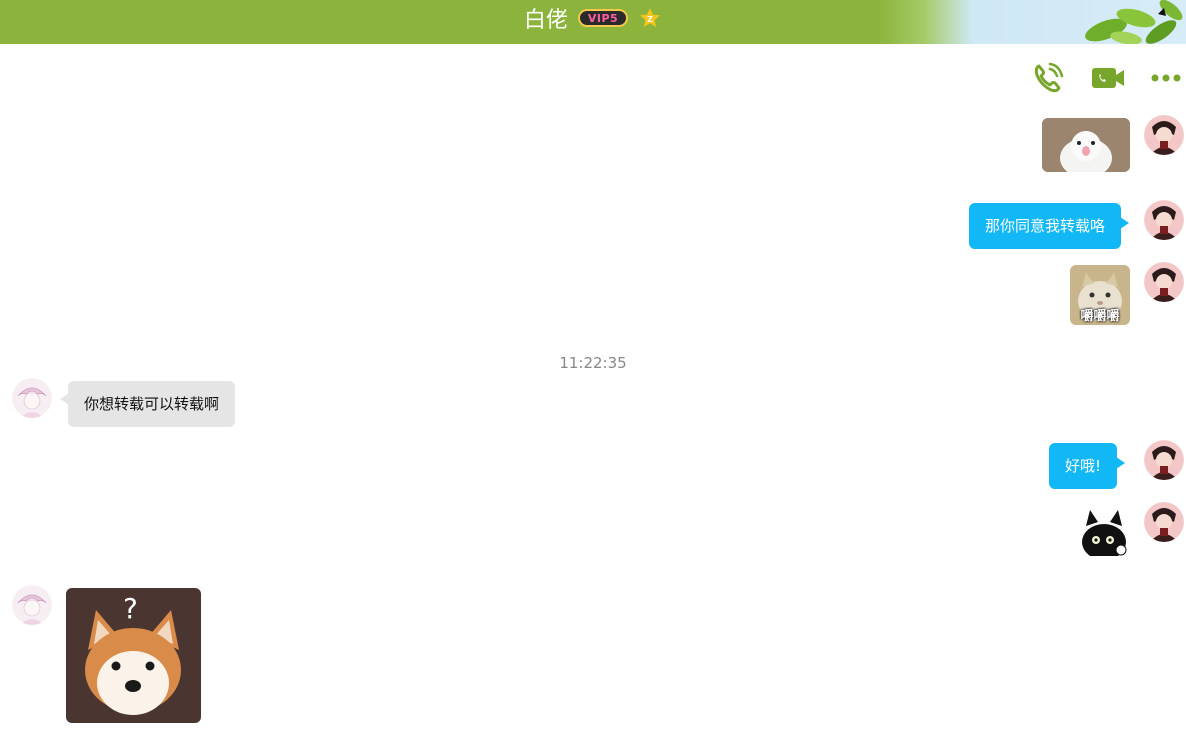 The height and width of the screenshot is (733, 1186). Describe the element at coordinates (1087, 466) in the screenshot. I see `message-bubble-mine: 好哦!` at that location.